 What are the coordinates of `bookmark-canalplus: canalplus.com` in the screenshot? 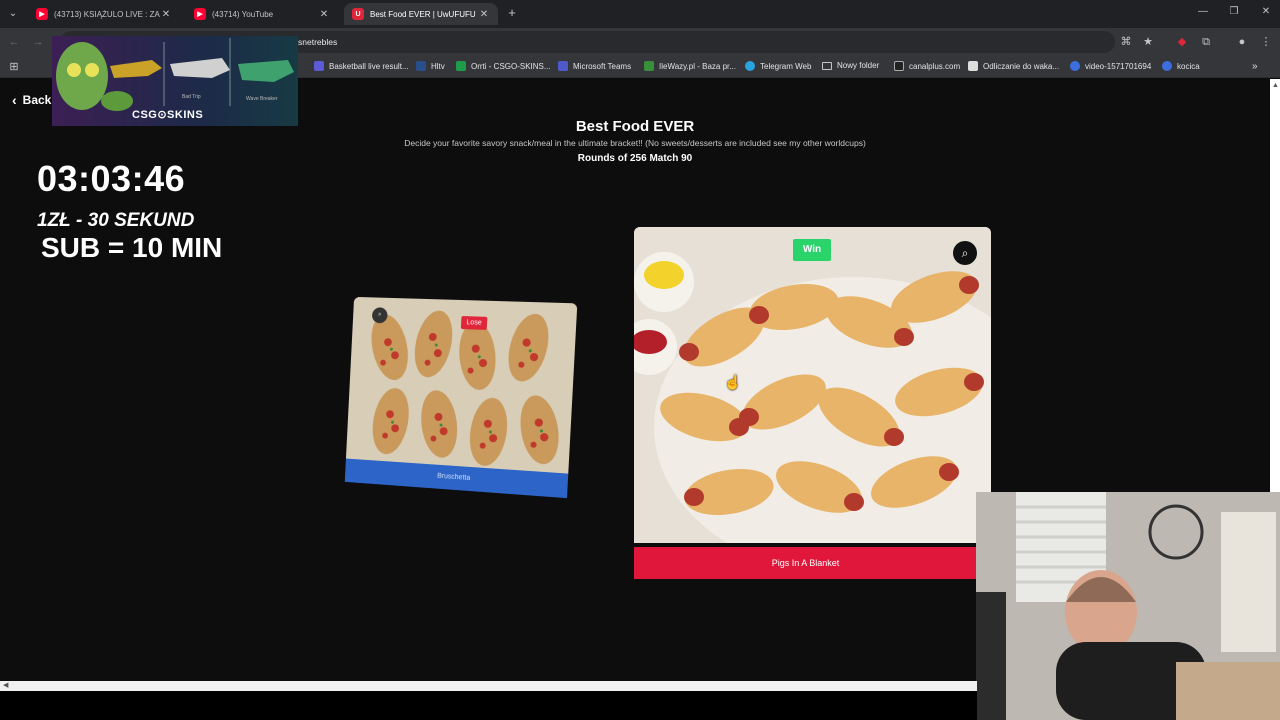 It's located at (927, 66).